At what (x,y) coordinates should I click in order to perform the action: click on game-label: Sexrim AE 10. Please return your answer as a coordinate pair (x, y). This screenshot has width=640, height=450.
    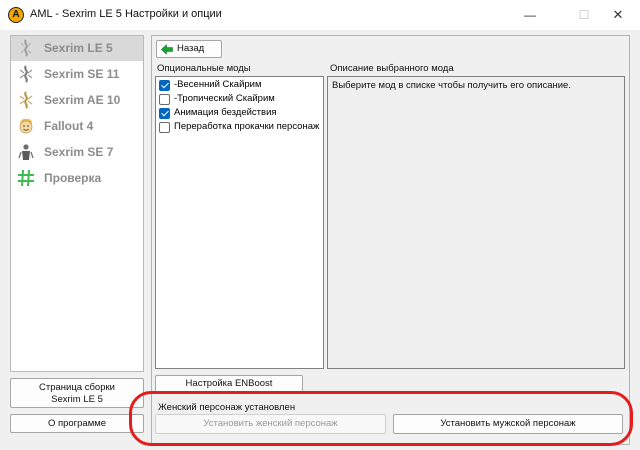
    Looking at the image, I should click on (82, 100).